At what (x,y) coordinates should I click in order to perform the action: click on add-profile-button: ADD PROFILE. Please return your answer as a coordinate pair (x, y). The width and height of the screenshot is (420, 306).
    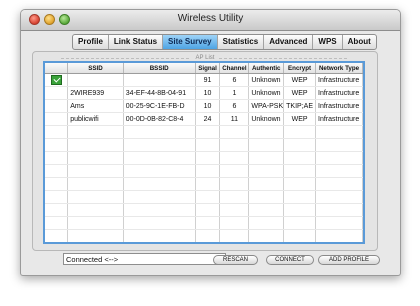
    Looking at the image, I should click on (349, 260).